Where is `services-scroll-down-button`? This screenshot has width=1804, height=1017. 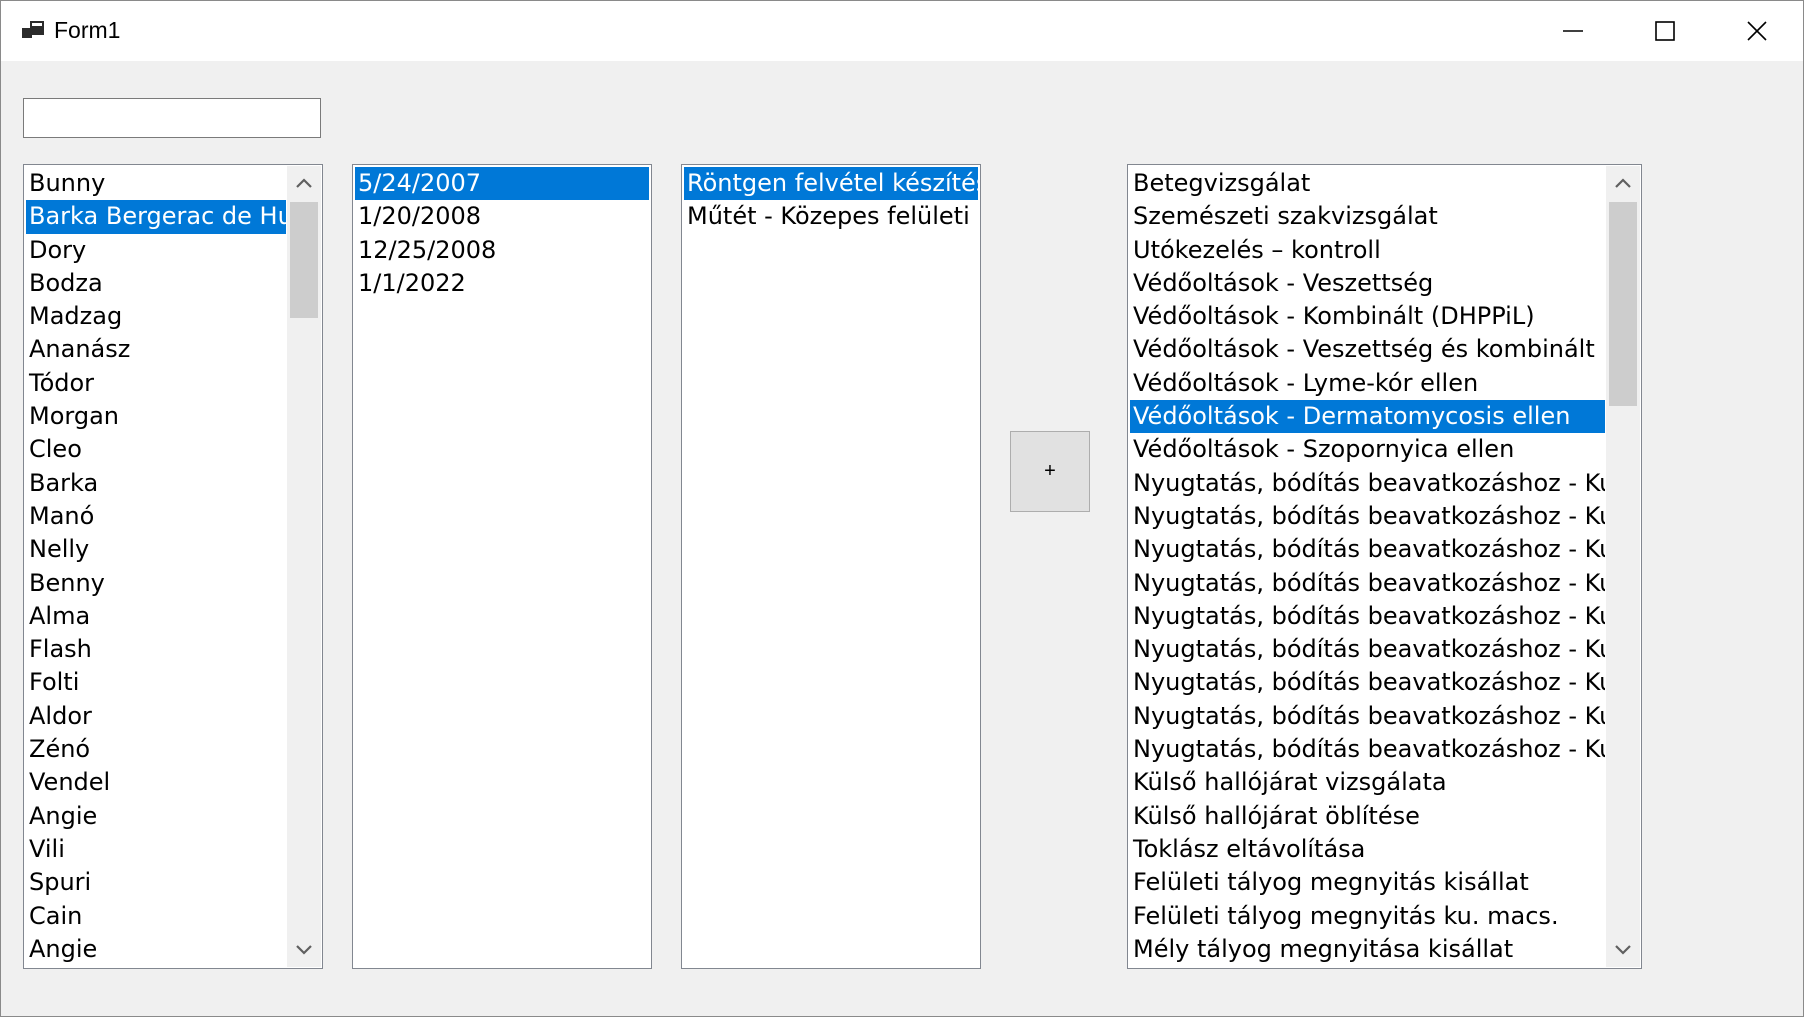 services-scroll-down-button is located at coordinates (1623, 950).